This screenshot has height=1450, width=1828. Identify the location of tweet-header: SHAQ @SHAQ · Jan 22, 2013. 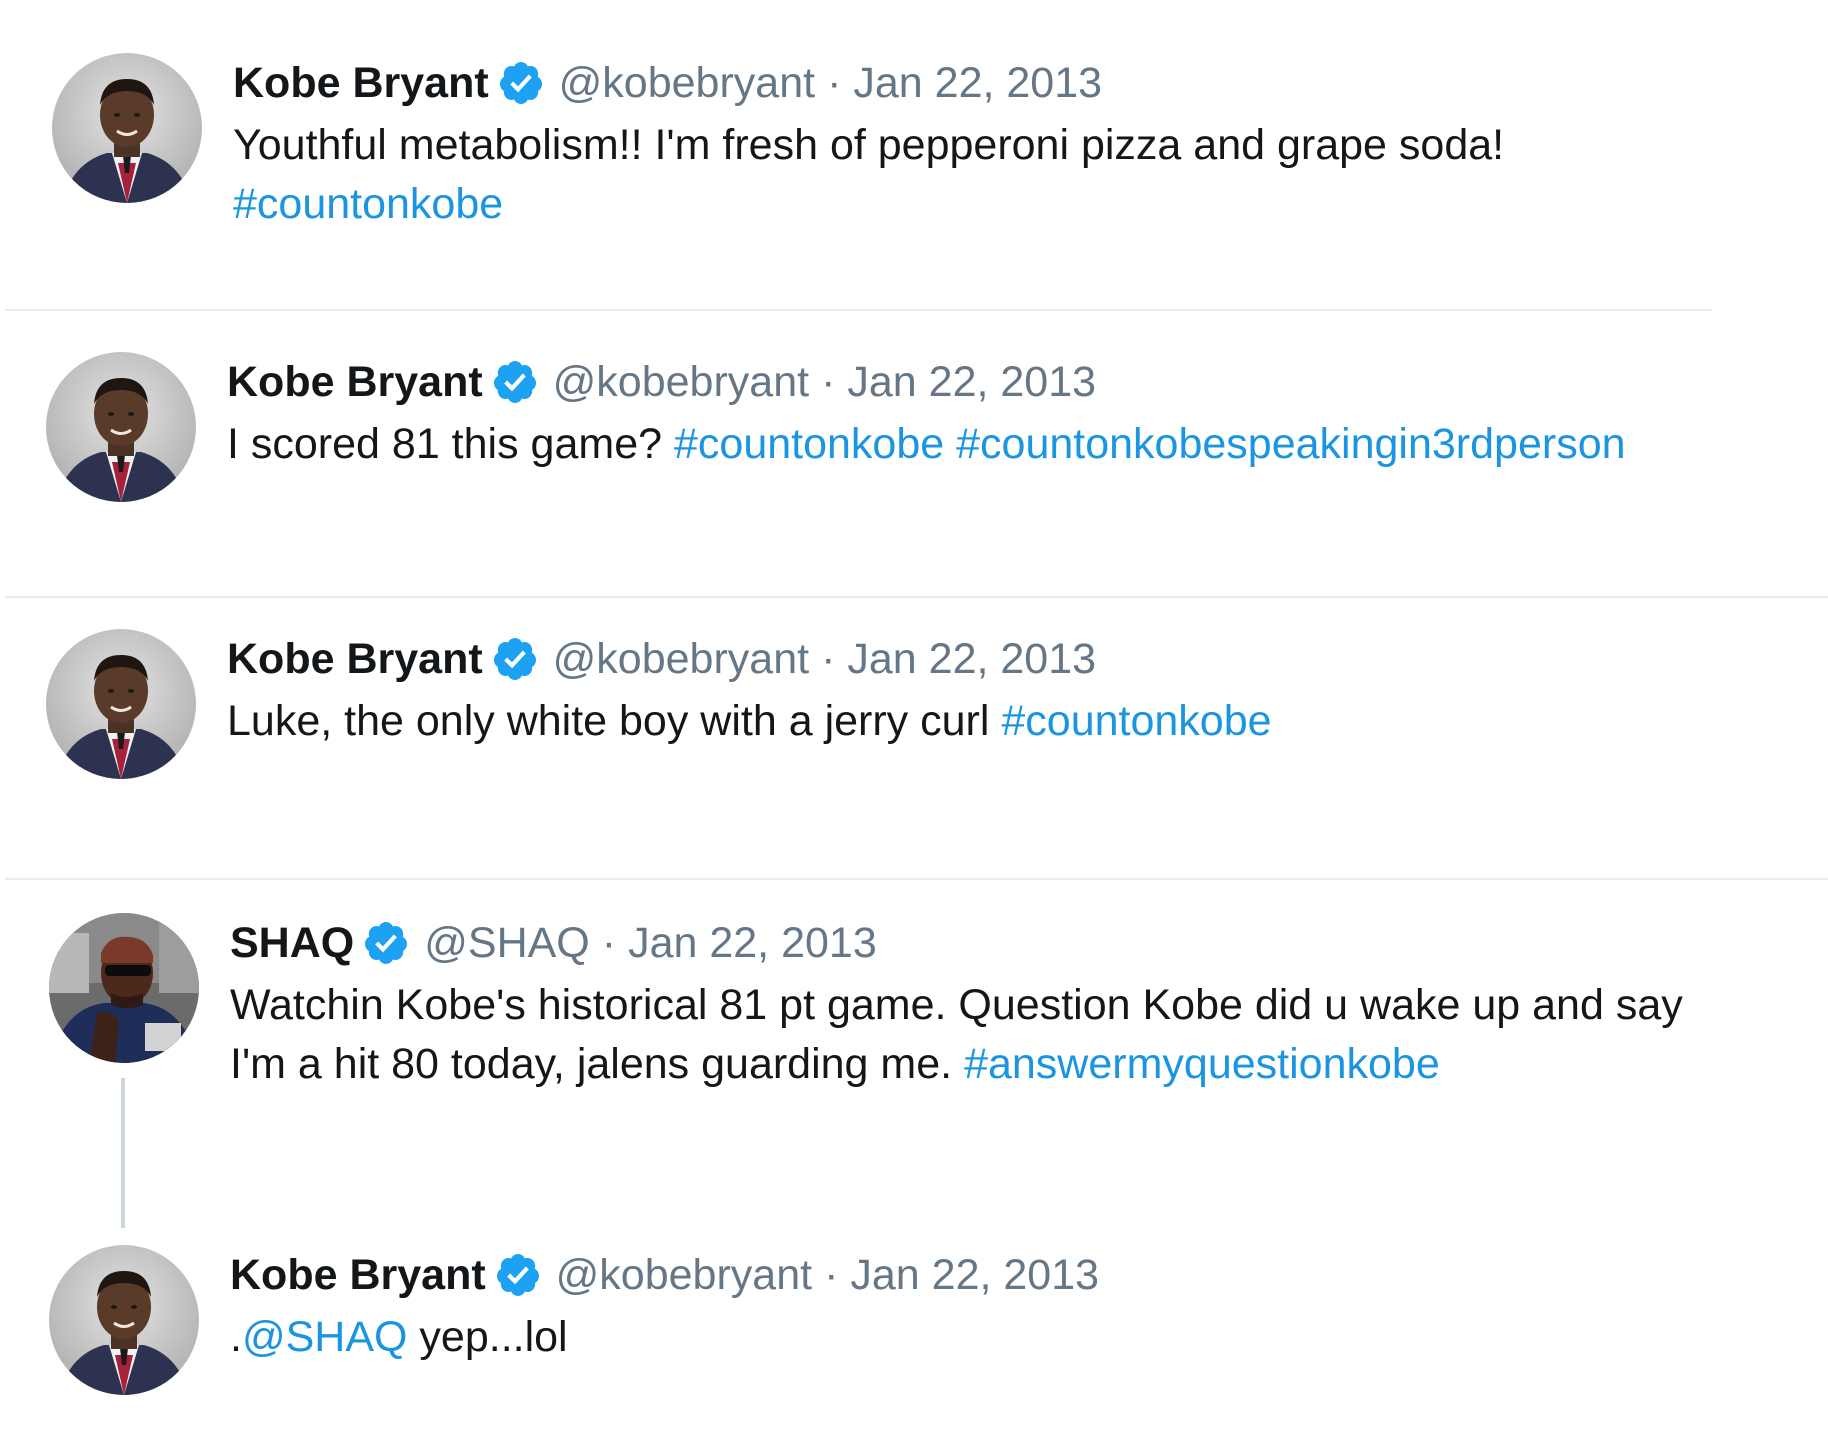
(1019, 943).